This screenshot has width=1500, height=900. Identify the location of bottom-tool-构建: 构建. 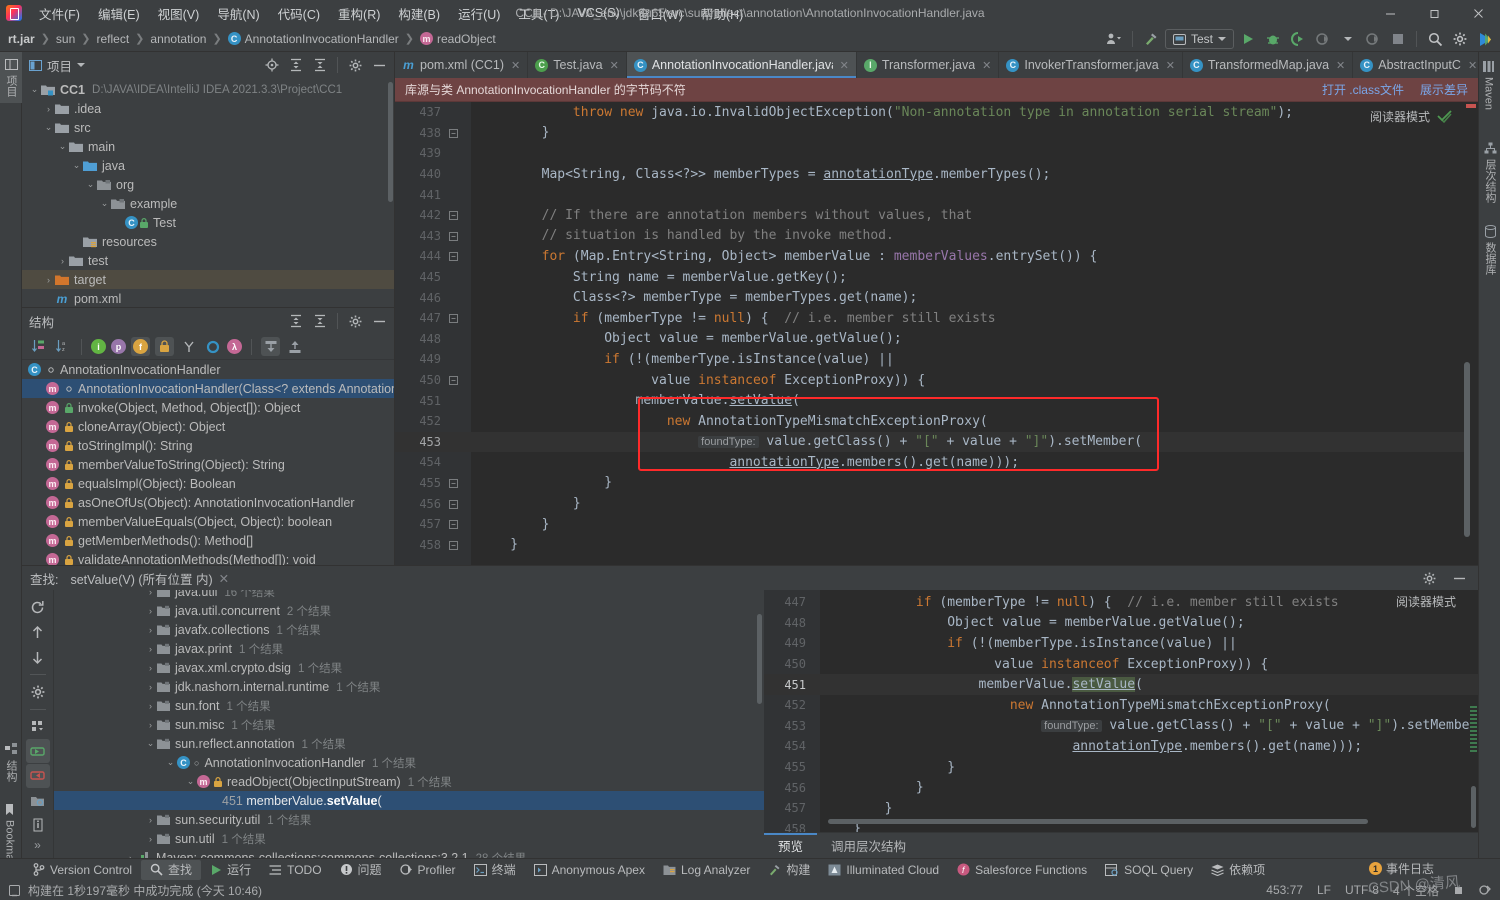
(789, 870).